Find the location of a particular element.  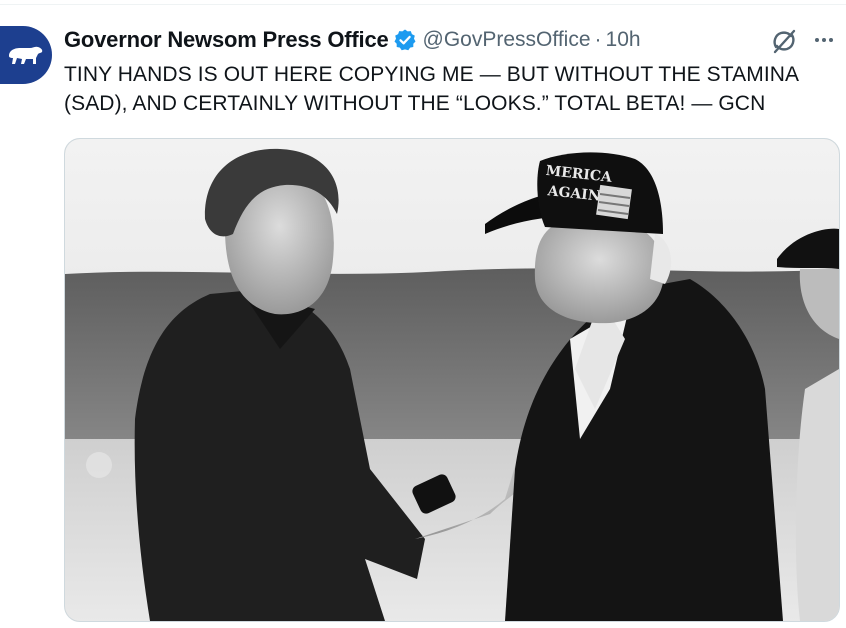

grok-icon is located at coordinates (784, 41).